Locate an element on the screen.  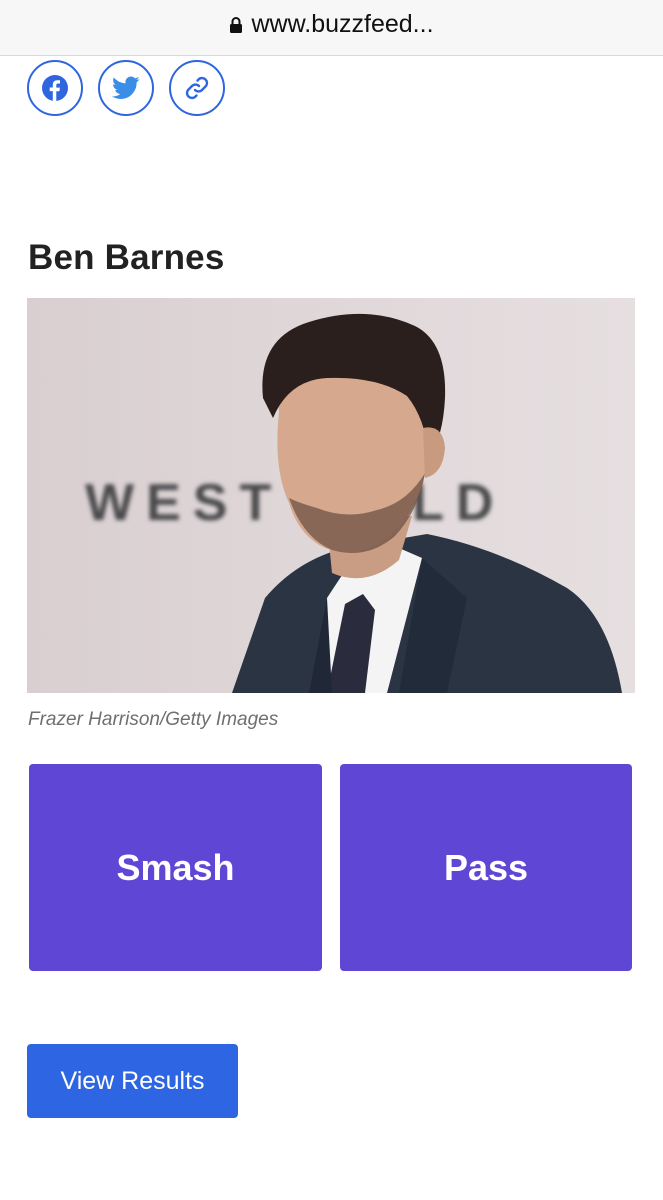
share-buttons is located at coordinates (126, 88).